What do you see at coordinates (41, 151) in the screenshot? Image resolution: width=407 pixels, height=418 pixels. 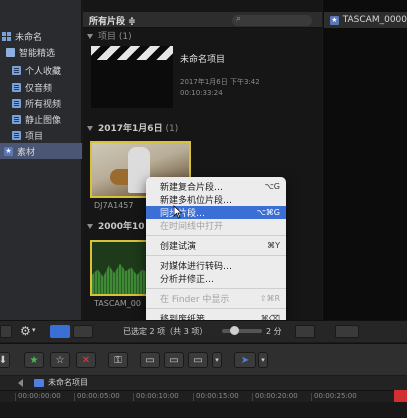 I see `sidebar-event-selected: ★ 素材` at bounding box center [41, 151].